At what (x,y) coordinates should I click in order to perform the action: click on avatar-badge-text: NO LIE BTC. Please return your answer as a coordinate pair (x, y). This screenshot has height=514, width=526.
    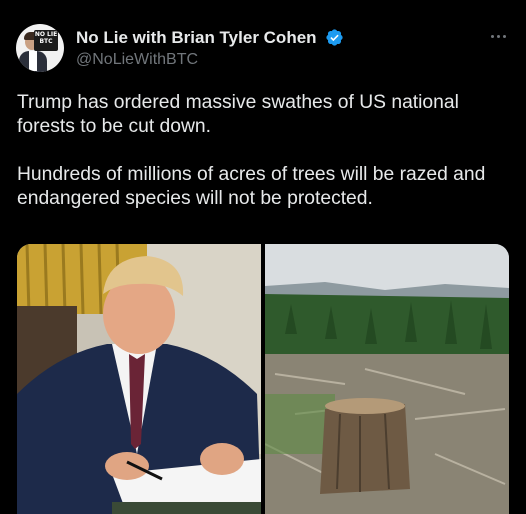
    Looking at the image, I should click on (46, 38).